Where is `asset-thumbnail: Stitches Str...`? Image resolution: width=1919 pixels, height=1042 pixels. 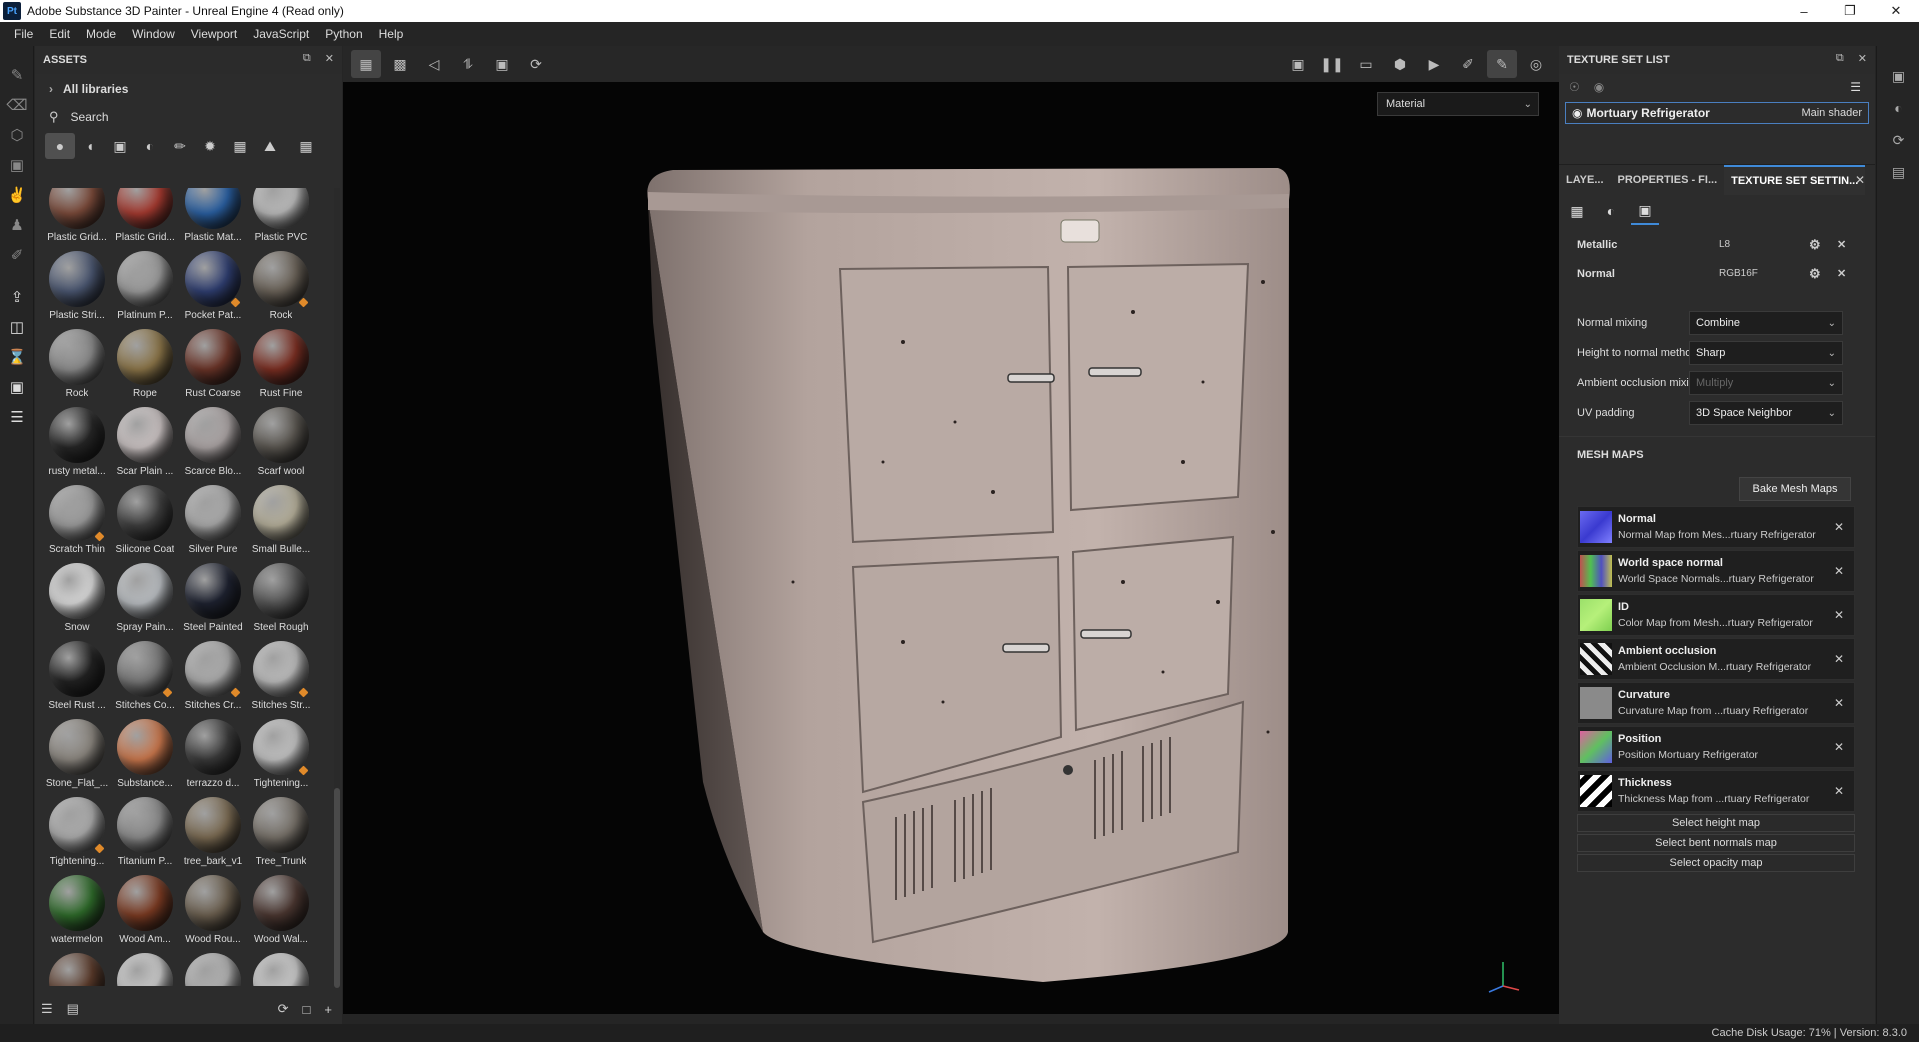
asset-thumbnail: Stitches Str... is located at coordinates (281, 676).